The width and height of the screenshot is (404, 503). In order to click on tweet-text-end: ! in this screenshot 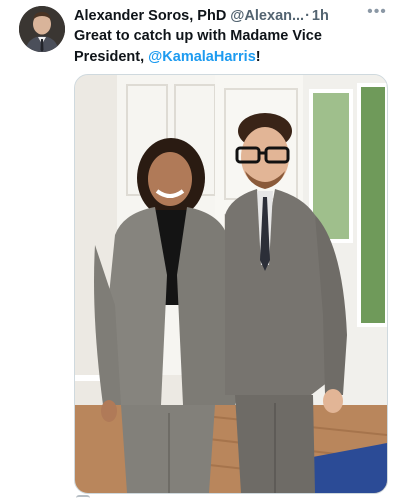, I will do `click(258, 57)`.